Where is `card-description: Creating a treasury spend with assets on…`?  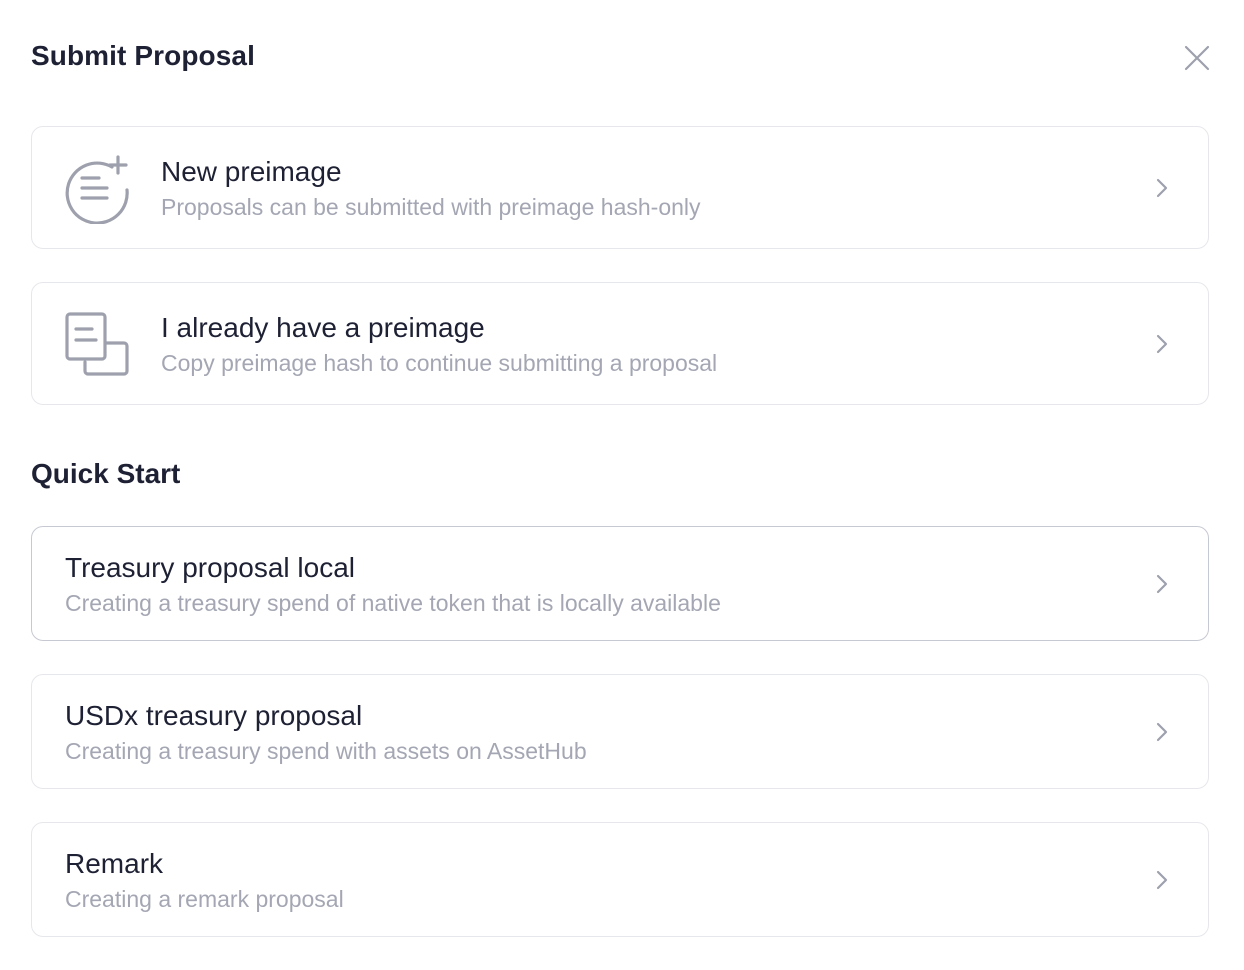
card-description: Creating a treasury spend with assets on… is located at coordinates (326, 751).